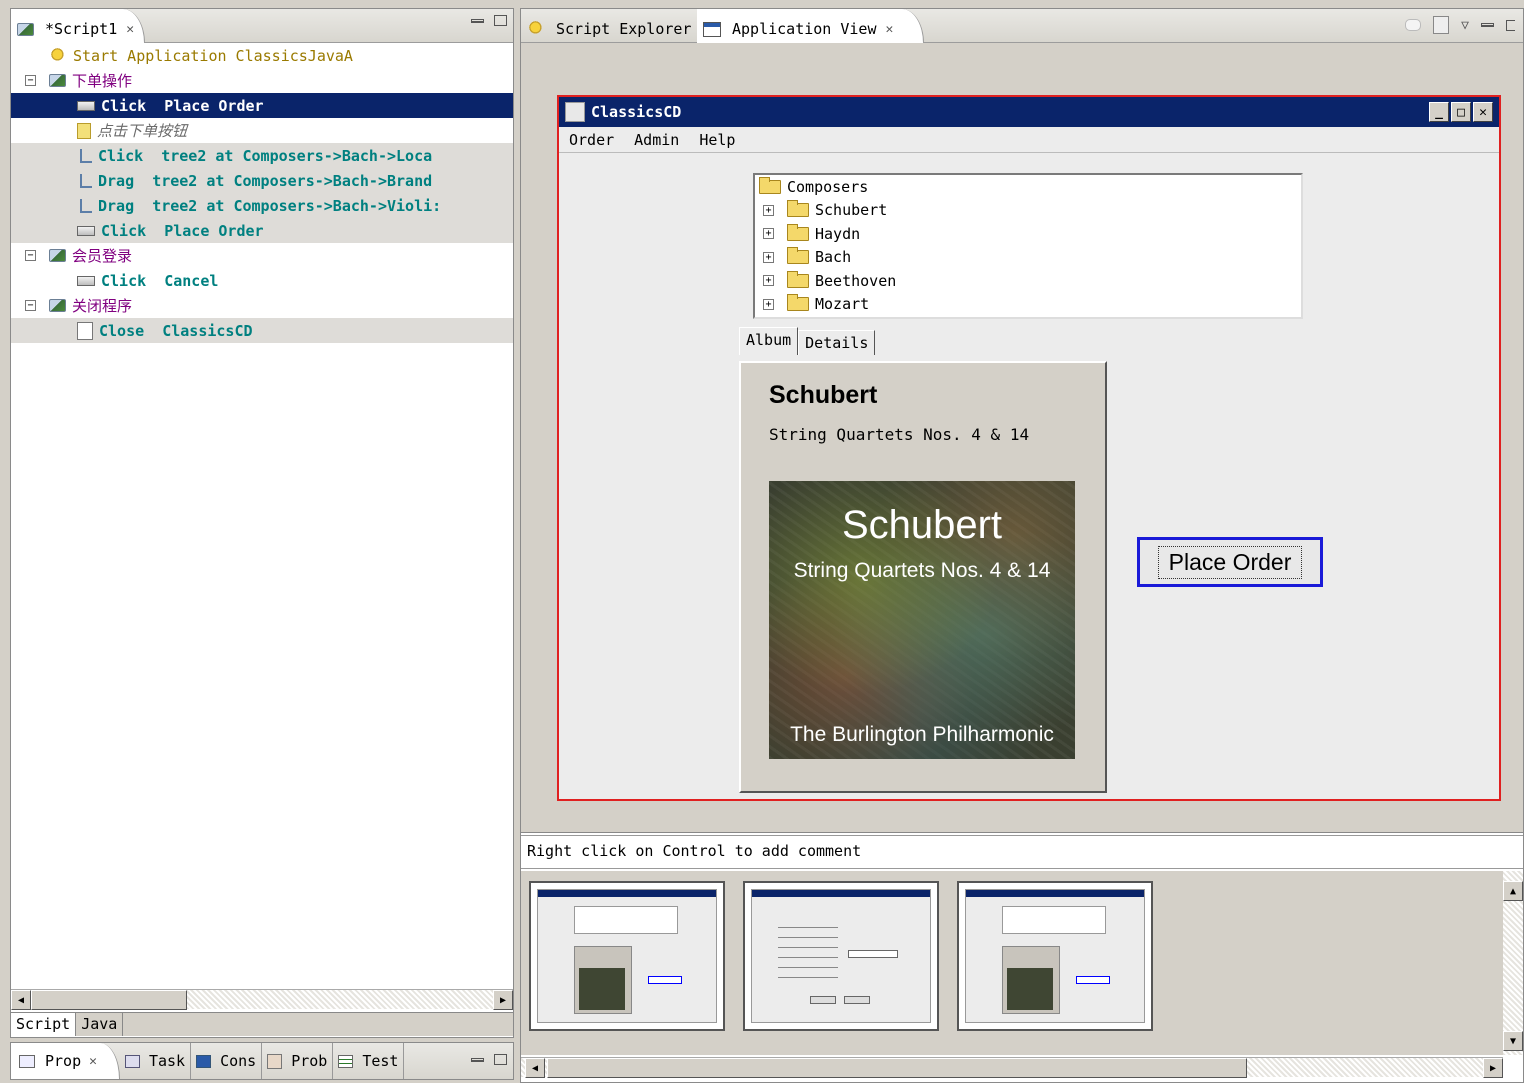 This screenshot has height=1083, width=1524. I want to click on tree-node-label: Bach, so click(833, 257).